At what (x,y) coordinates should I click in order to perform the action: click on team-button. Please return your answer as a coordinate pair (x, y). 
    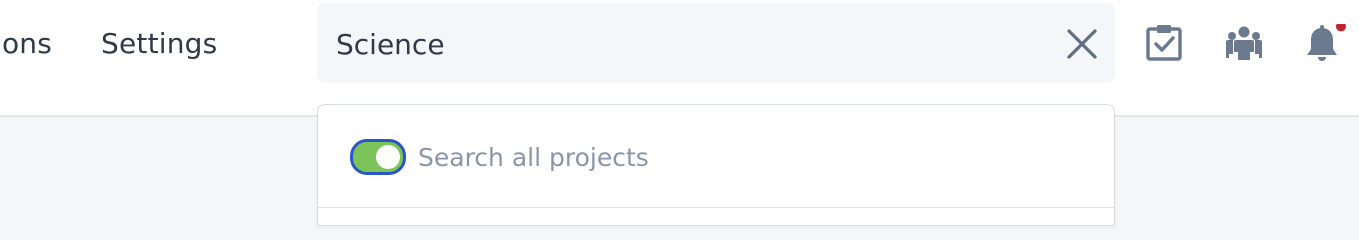
    Looking at the image, I should click on (1244, 43).